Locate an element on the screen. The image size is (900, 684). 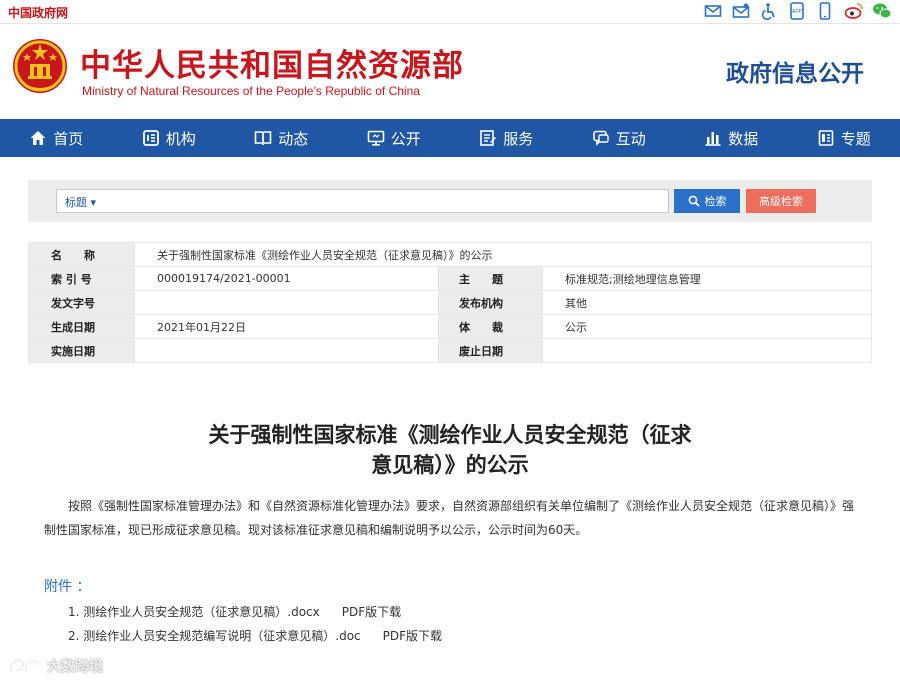
mail-icon is located at coordinates (713, 11).